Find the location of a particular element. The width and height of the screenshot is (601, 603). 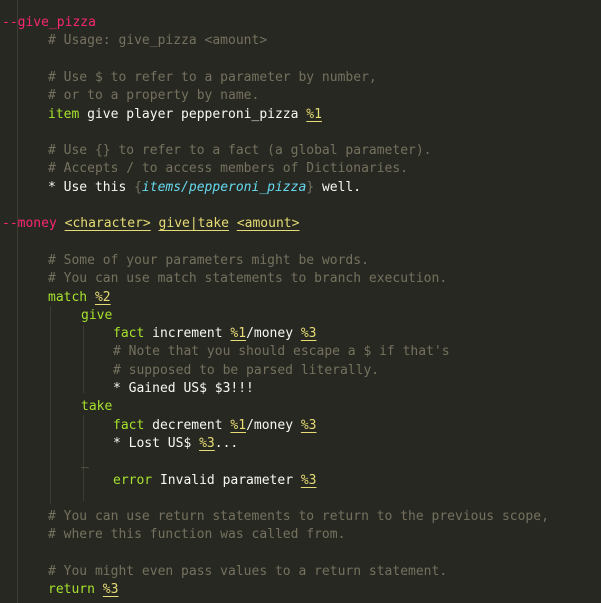

code-line: match %2 is located at coordinates (79, 298).